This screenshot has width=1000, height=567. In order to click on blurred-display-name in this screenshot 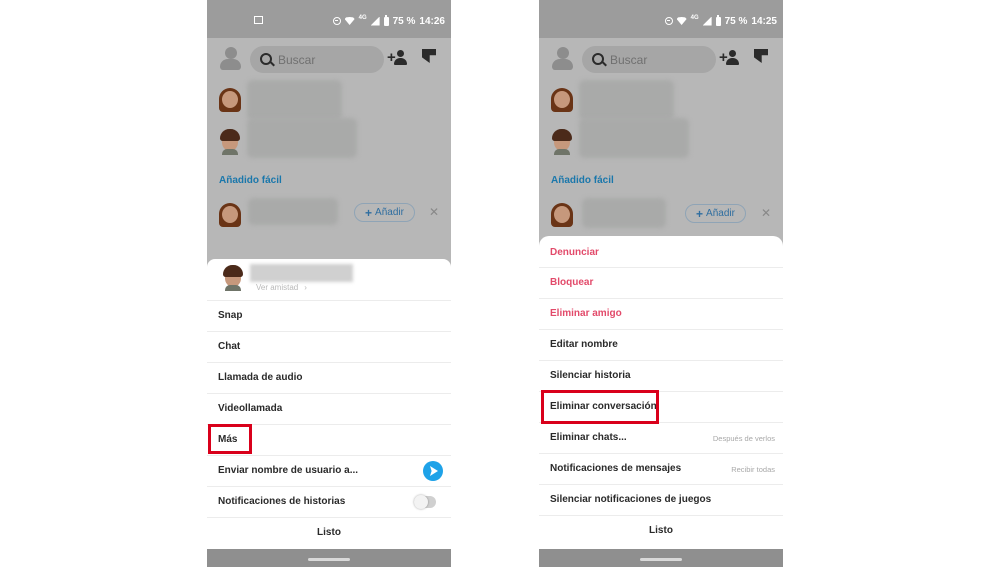, I will do `click(301, 273)`.